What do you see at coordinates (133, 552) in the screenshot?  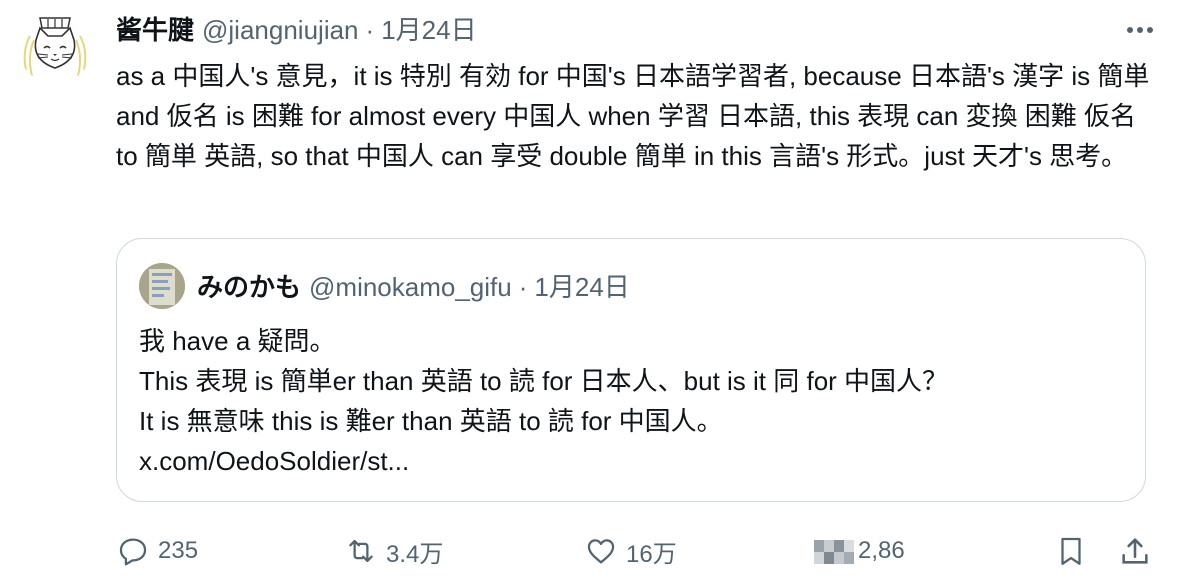 I see `reply-icon` at bounding box center [133, 552].